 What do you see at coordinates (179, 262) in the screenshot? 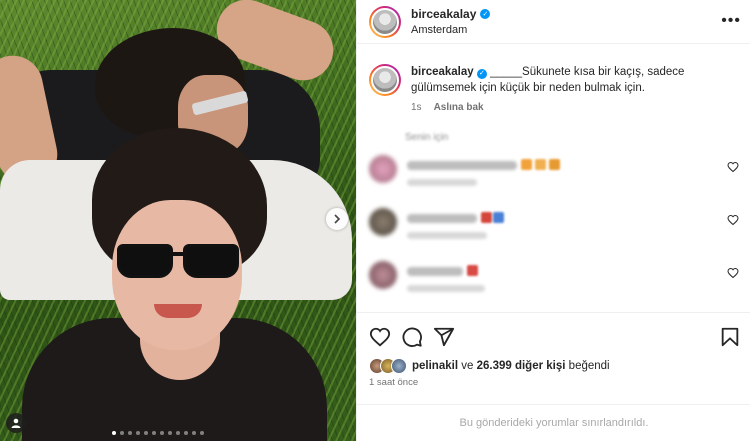
I see `woman-sunglasses` at bounding box center [179, 262].